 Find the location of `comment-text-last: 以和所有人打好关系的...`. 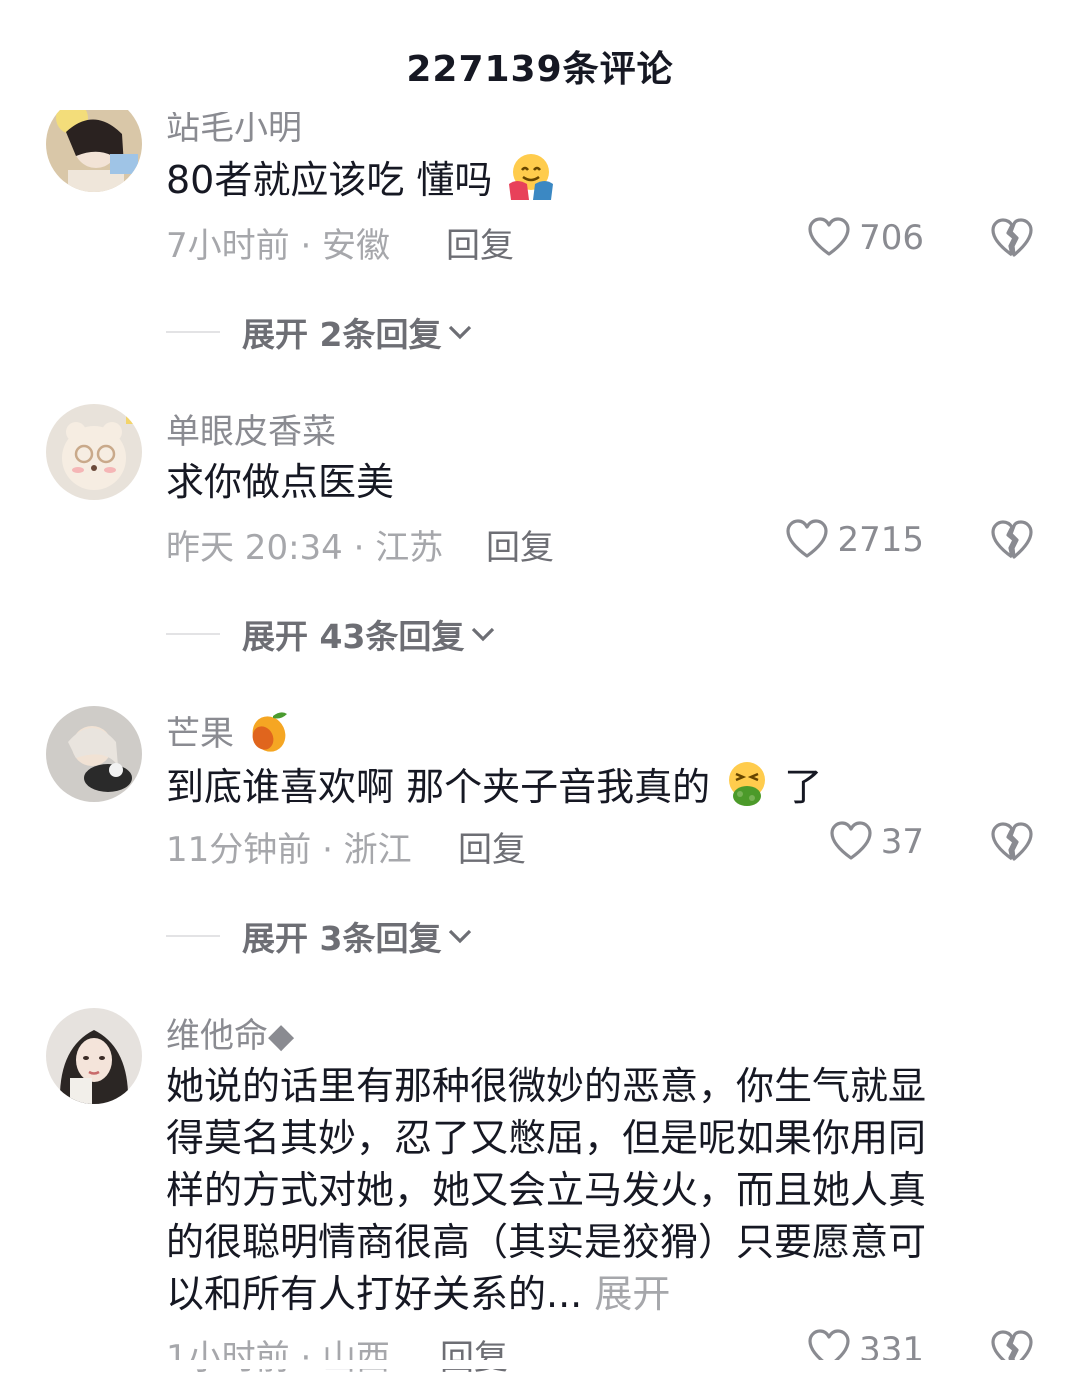

comment-text-last: 以和所有人打好关系的... is located at coordinates (374, 1294).